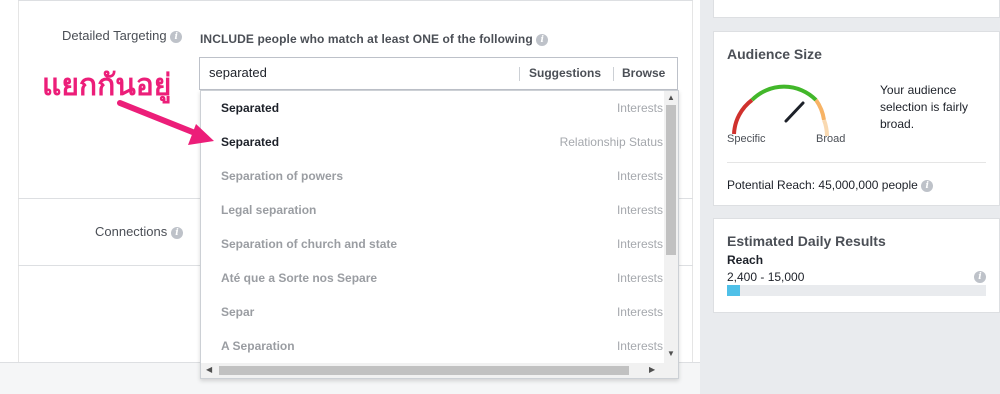 The width and height of the screenshot is (1000, 394). I want to click on audience-gauge, so click(780, 110).